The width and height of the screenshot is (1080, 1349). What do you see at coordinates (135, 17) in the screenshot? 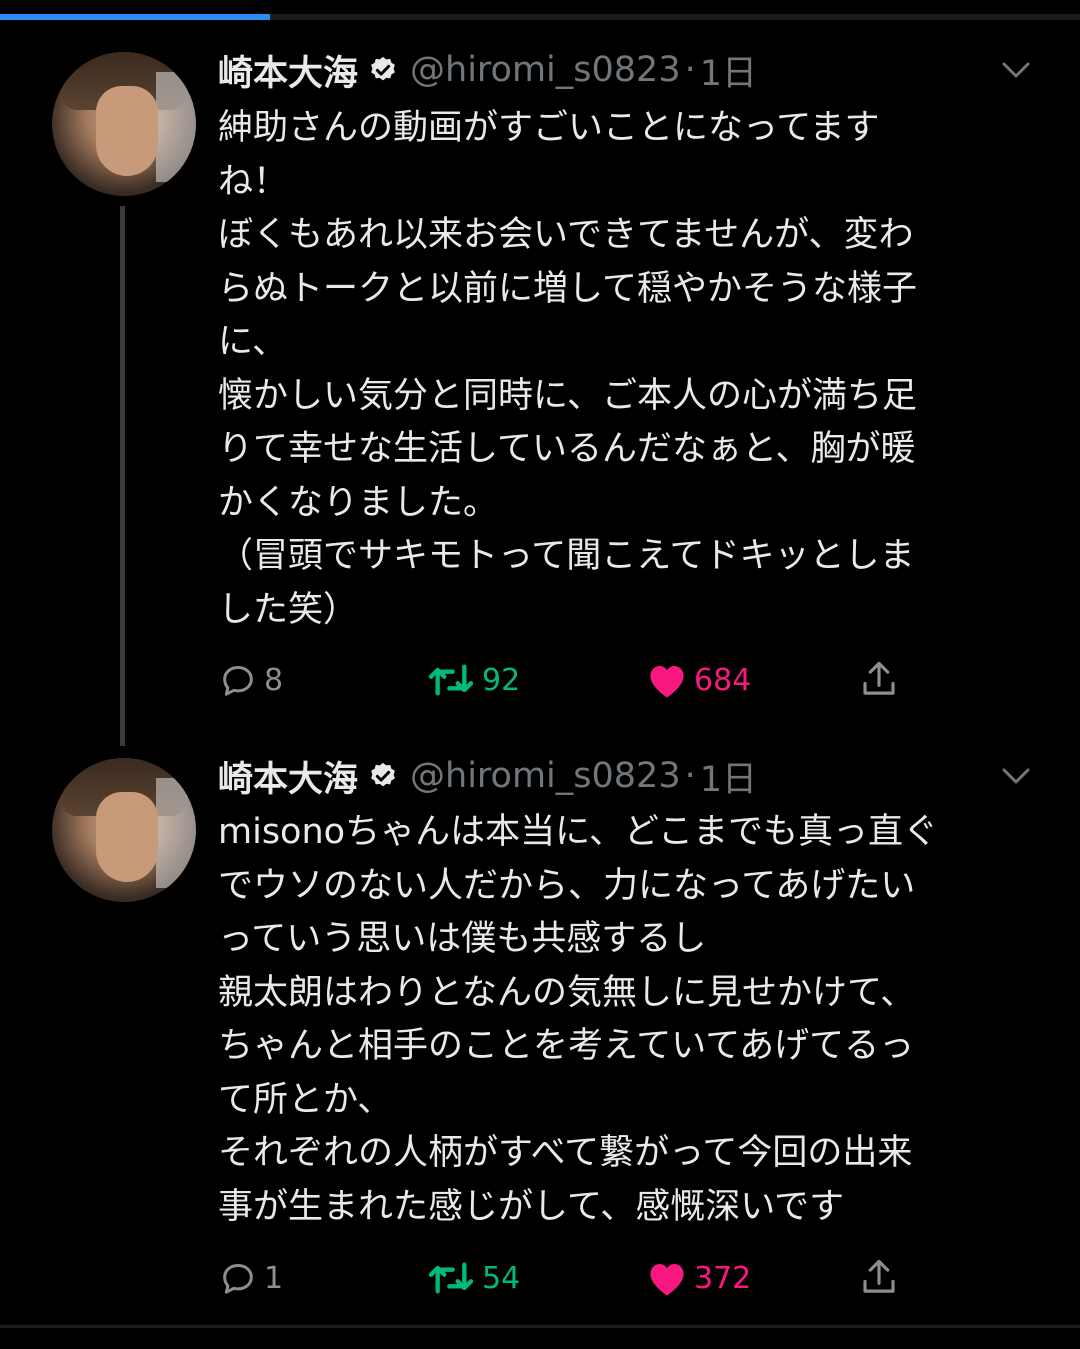
I see `story-progress-fill` at bounding box center [135, 17].